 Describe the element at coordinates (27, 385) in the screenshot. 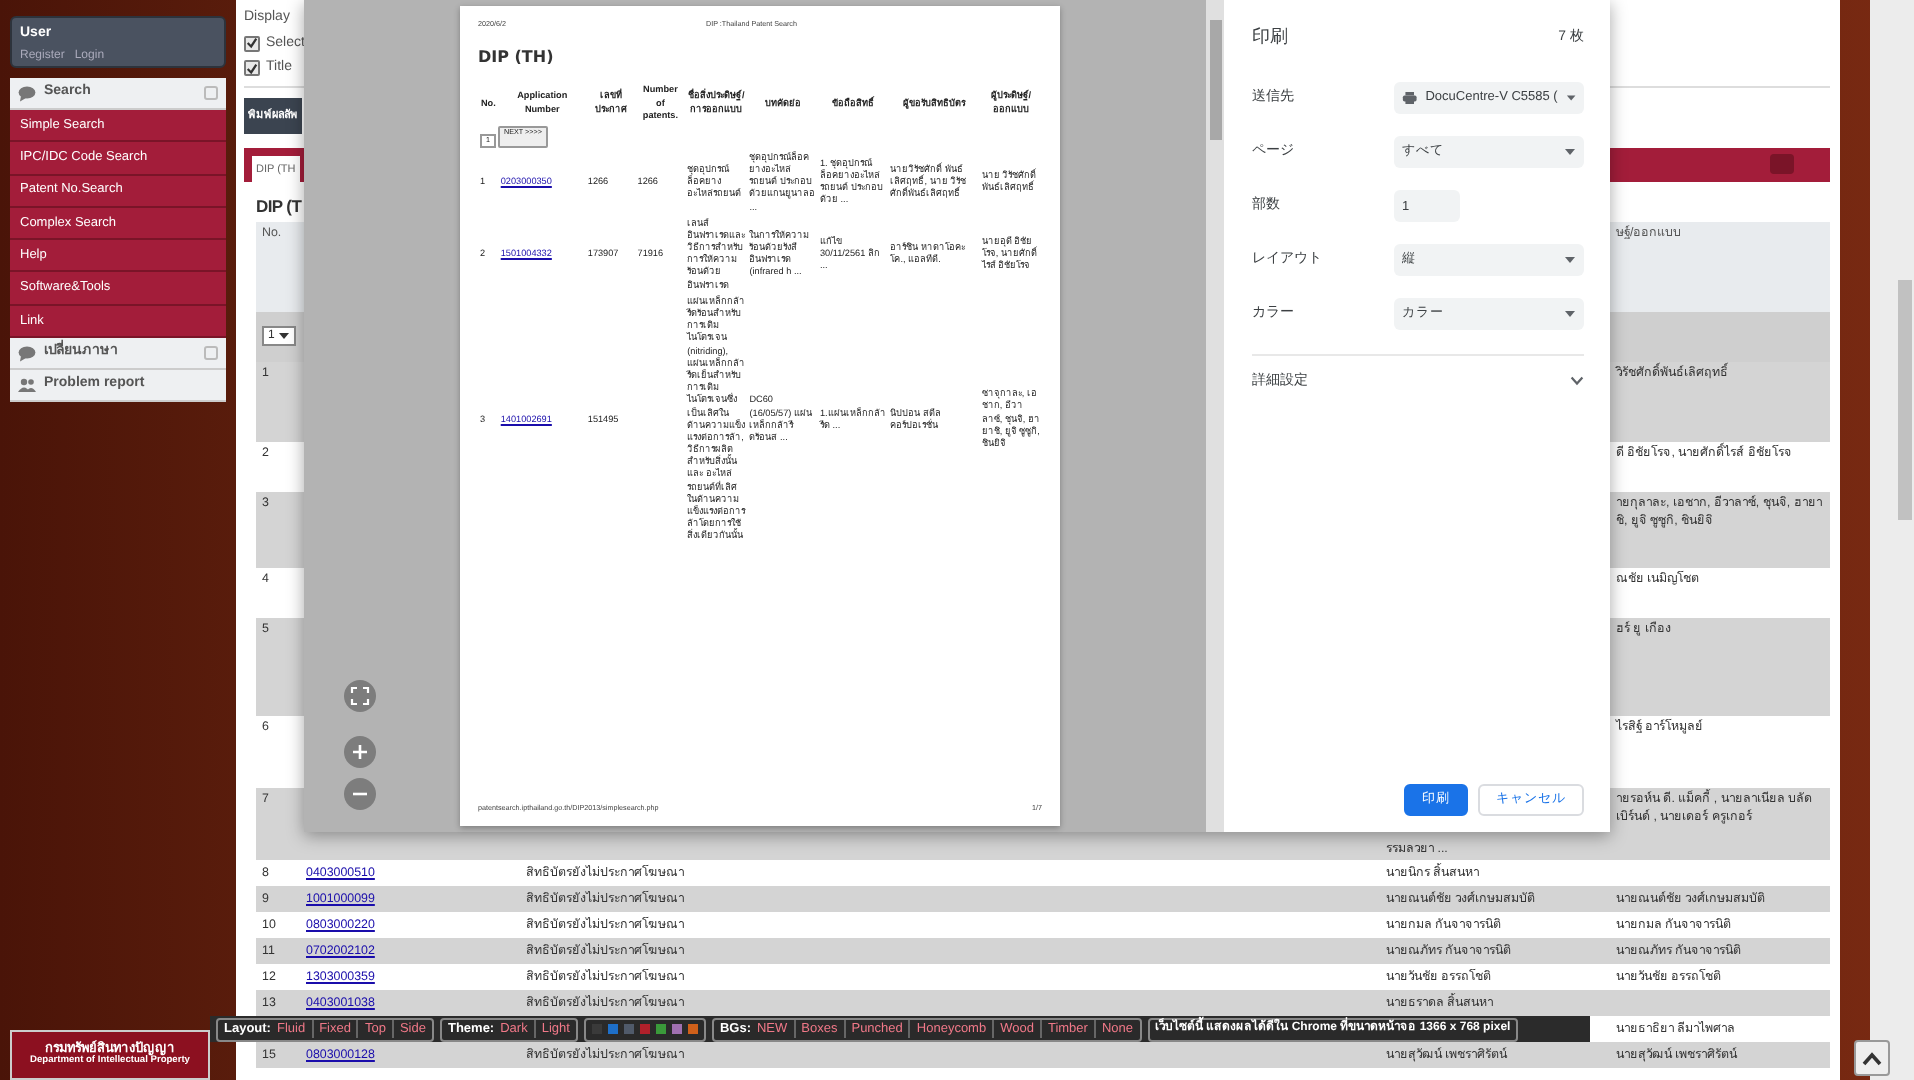

I see `people-icon` at that location.